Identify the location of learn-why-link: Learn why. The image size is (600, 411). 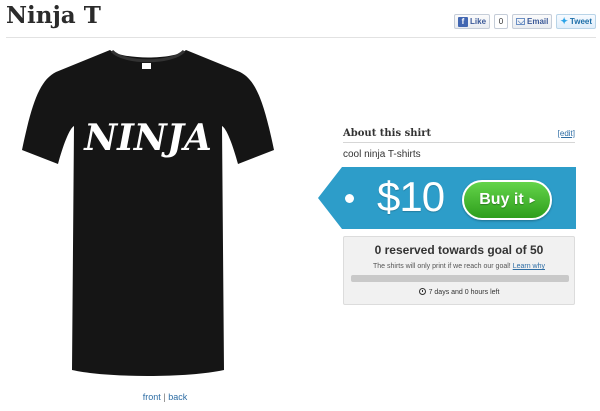
(529, 266).